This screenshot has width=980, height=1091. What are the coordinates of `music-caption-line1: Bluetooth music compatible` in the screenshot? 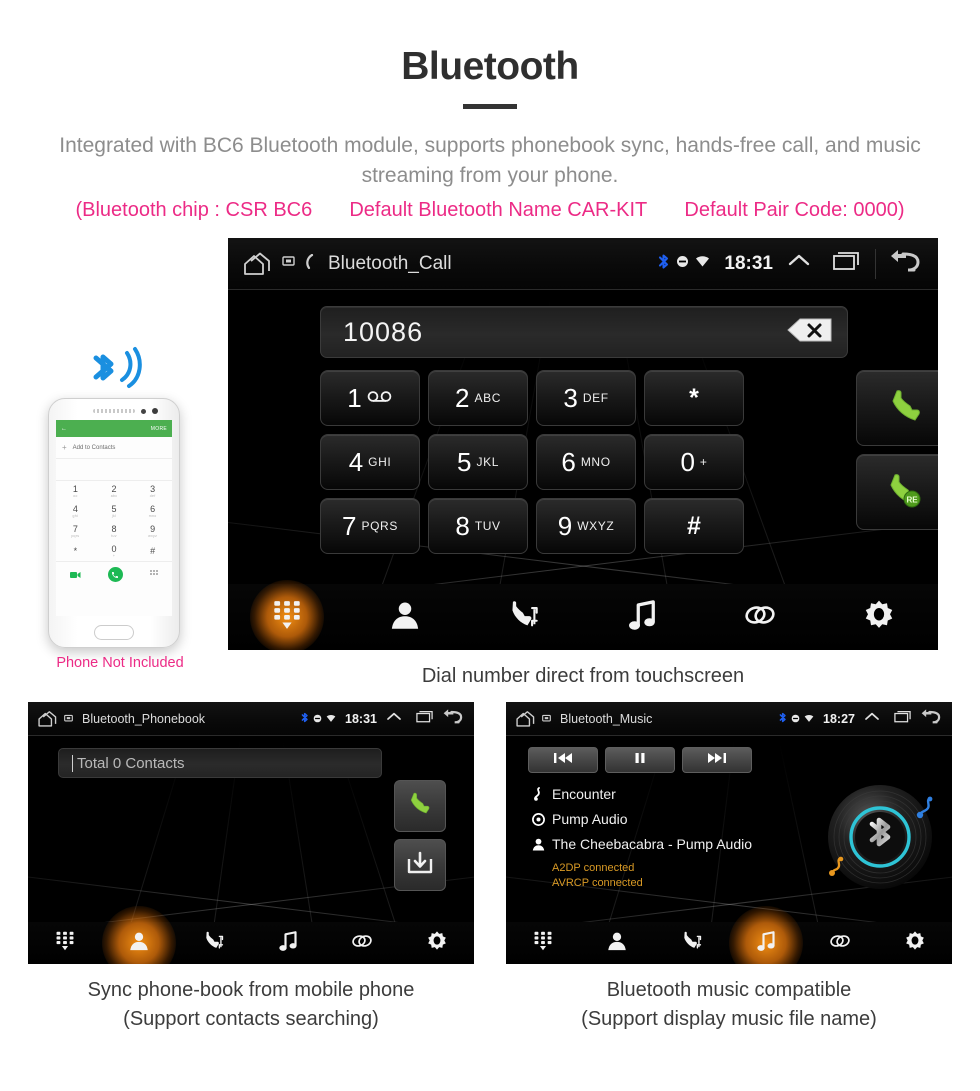 It's located at (729, 990).